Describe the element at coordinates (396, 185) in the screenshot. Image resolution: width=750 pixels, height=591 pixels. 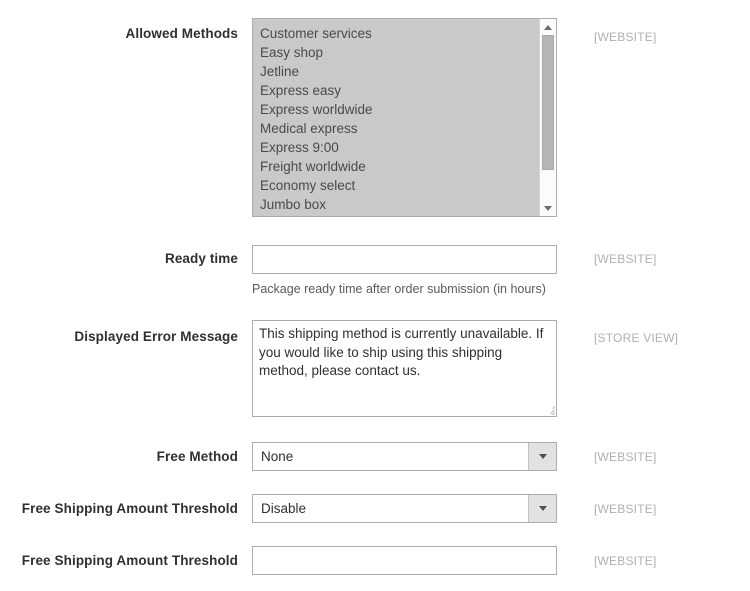
I see `list-item: Economy select` at that location.